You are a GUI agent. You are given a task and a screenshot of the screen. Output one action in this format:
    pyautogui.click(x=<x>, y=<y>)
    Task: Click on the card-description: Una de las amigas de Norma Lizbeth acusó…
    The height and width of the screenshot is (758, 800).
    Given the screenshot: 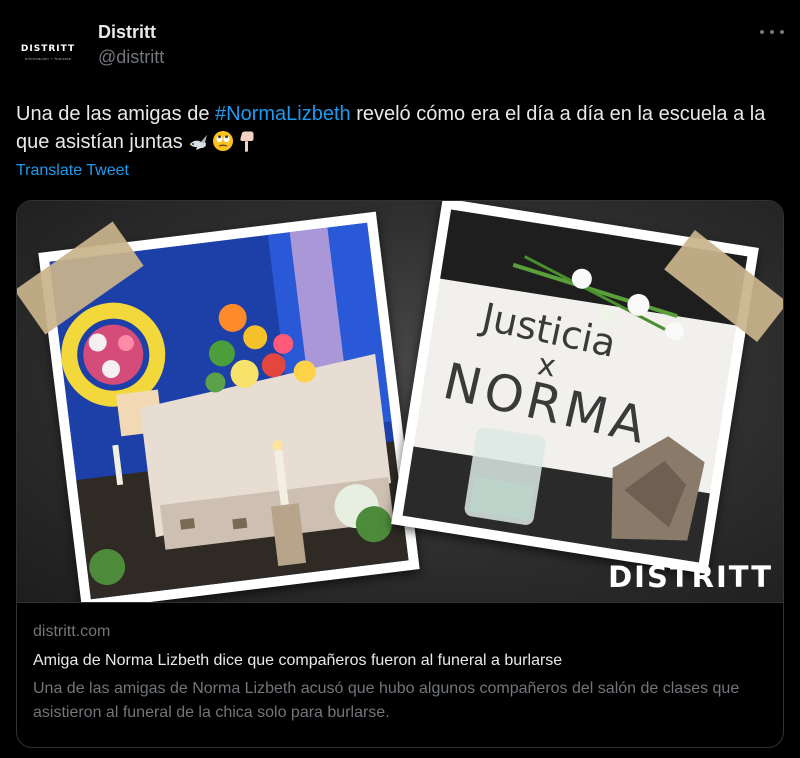 What is the action you would take?
    pyautogui.click(x=386, y=700)
    